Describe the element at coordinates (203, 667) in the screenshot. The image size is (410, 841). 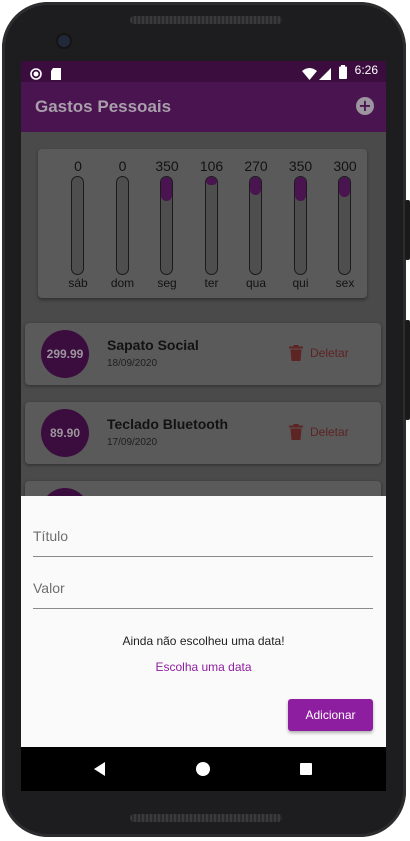
I see `choose-date-button: Escolha uma data` at that location.